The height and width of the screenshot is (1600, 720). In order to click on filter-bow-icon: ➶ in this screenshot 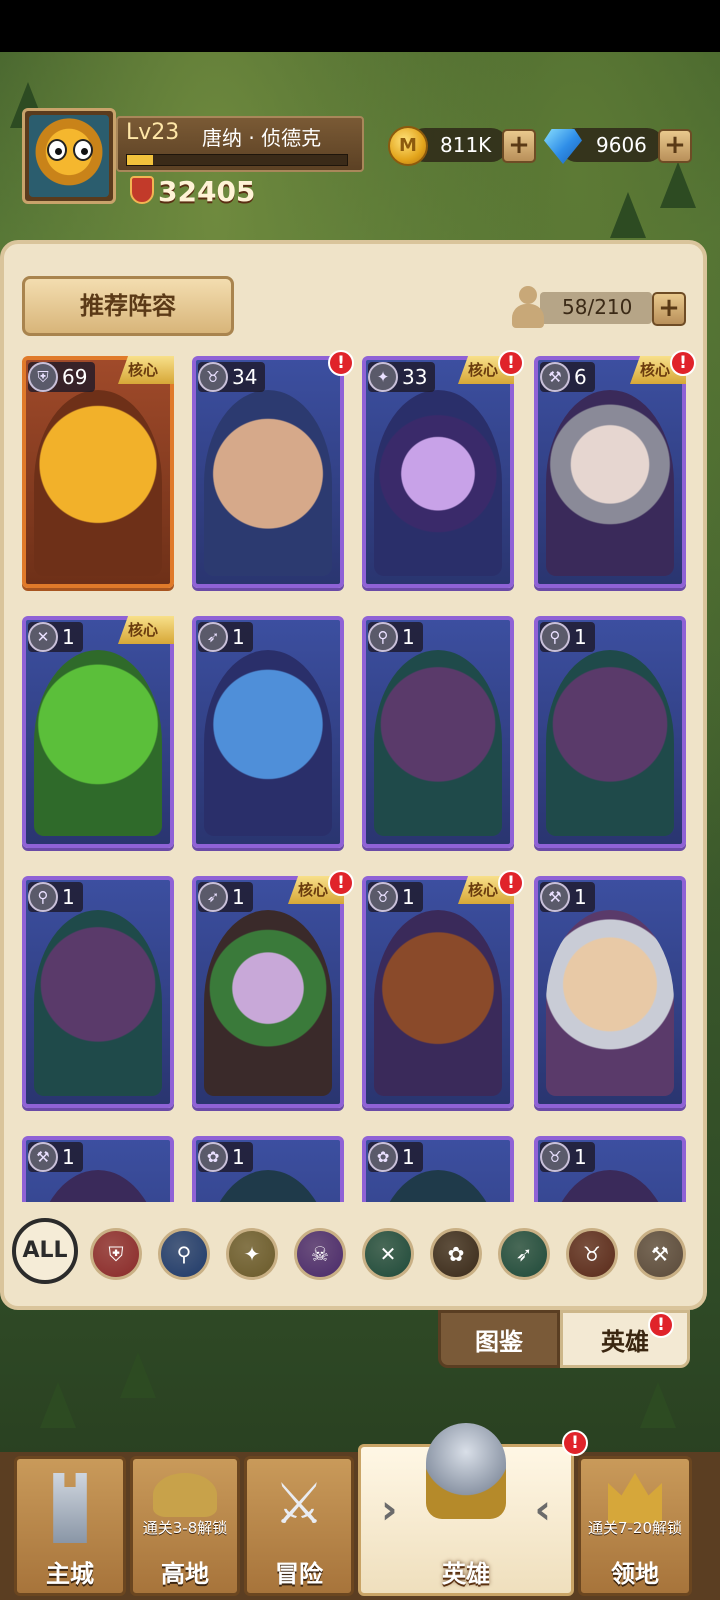, I will do `click(524, 1254)`.